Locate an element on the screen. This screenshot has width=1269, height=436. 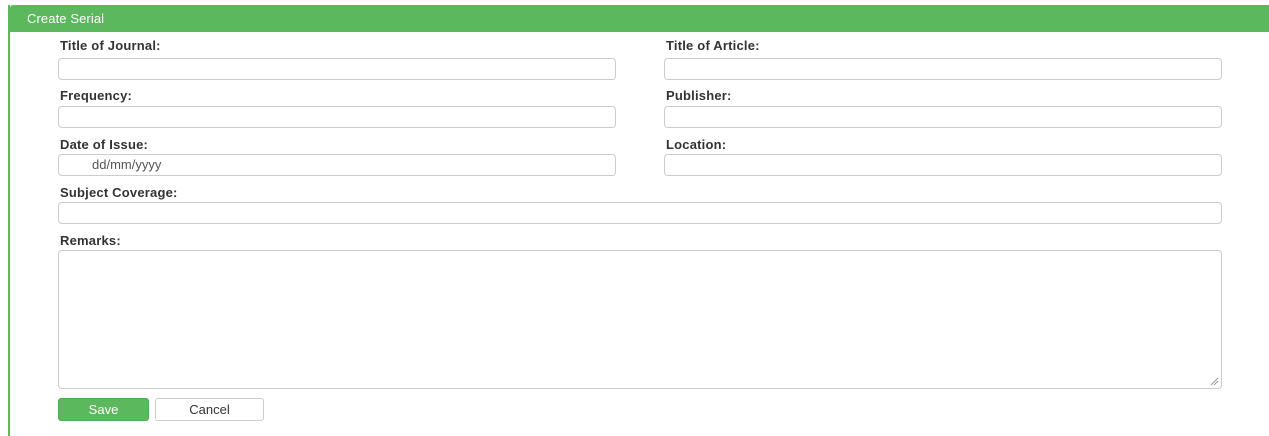
frequency-input is located at coordinates (337, 117).